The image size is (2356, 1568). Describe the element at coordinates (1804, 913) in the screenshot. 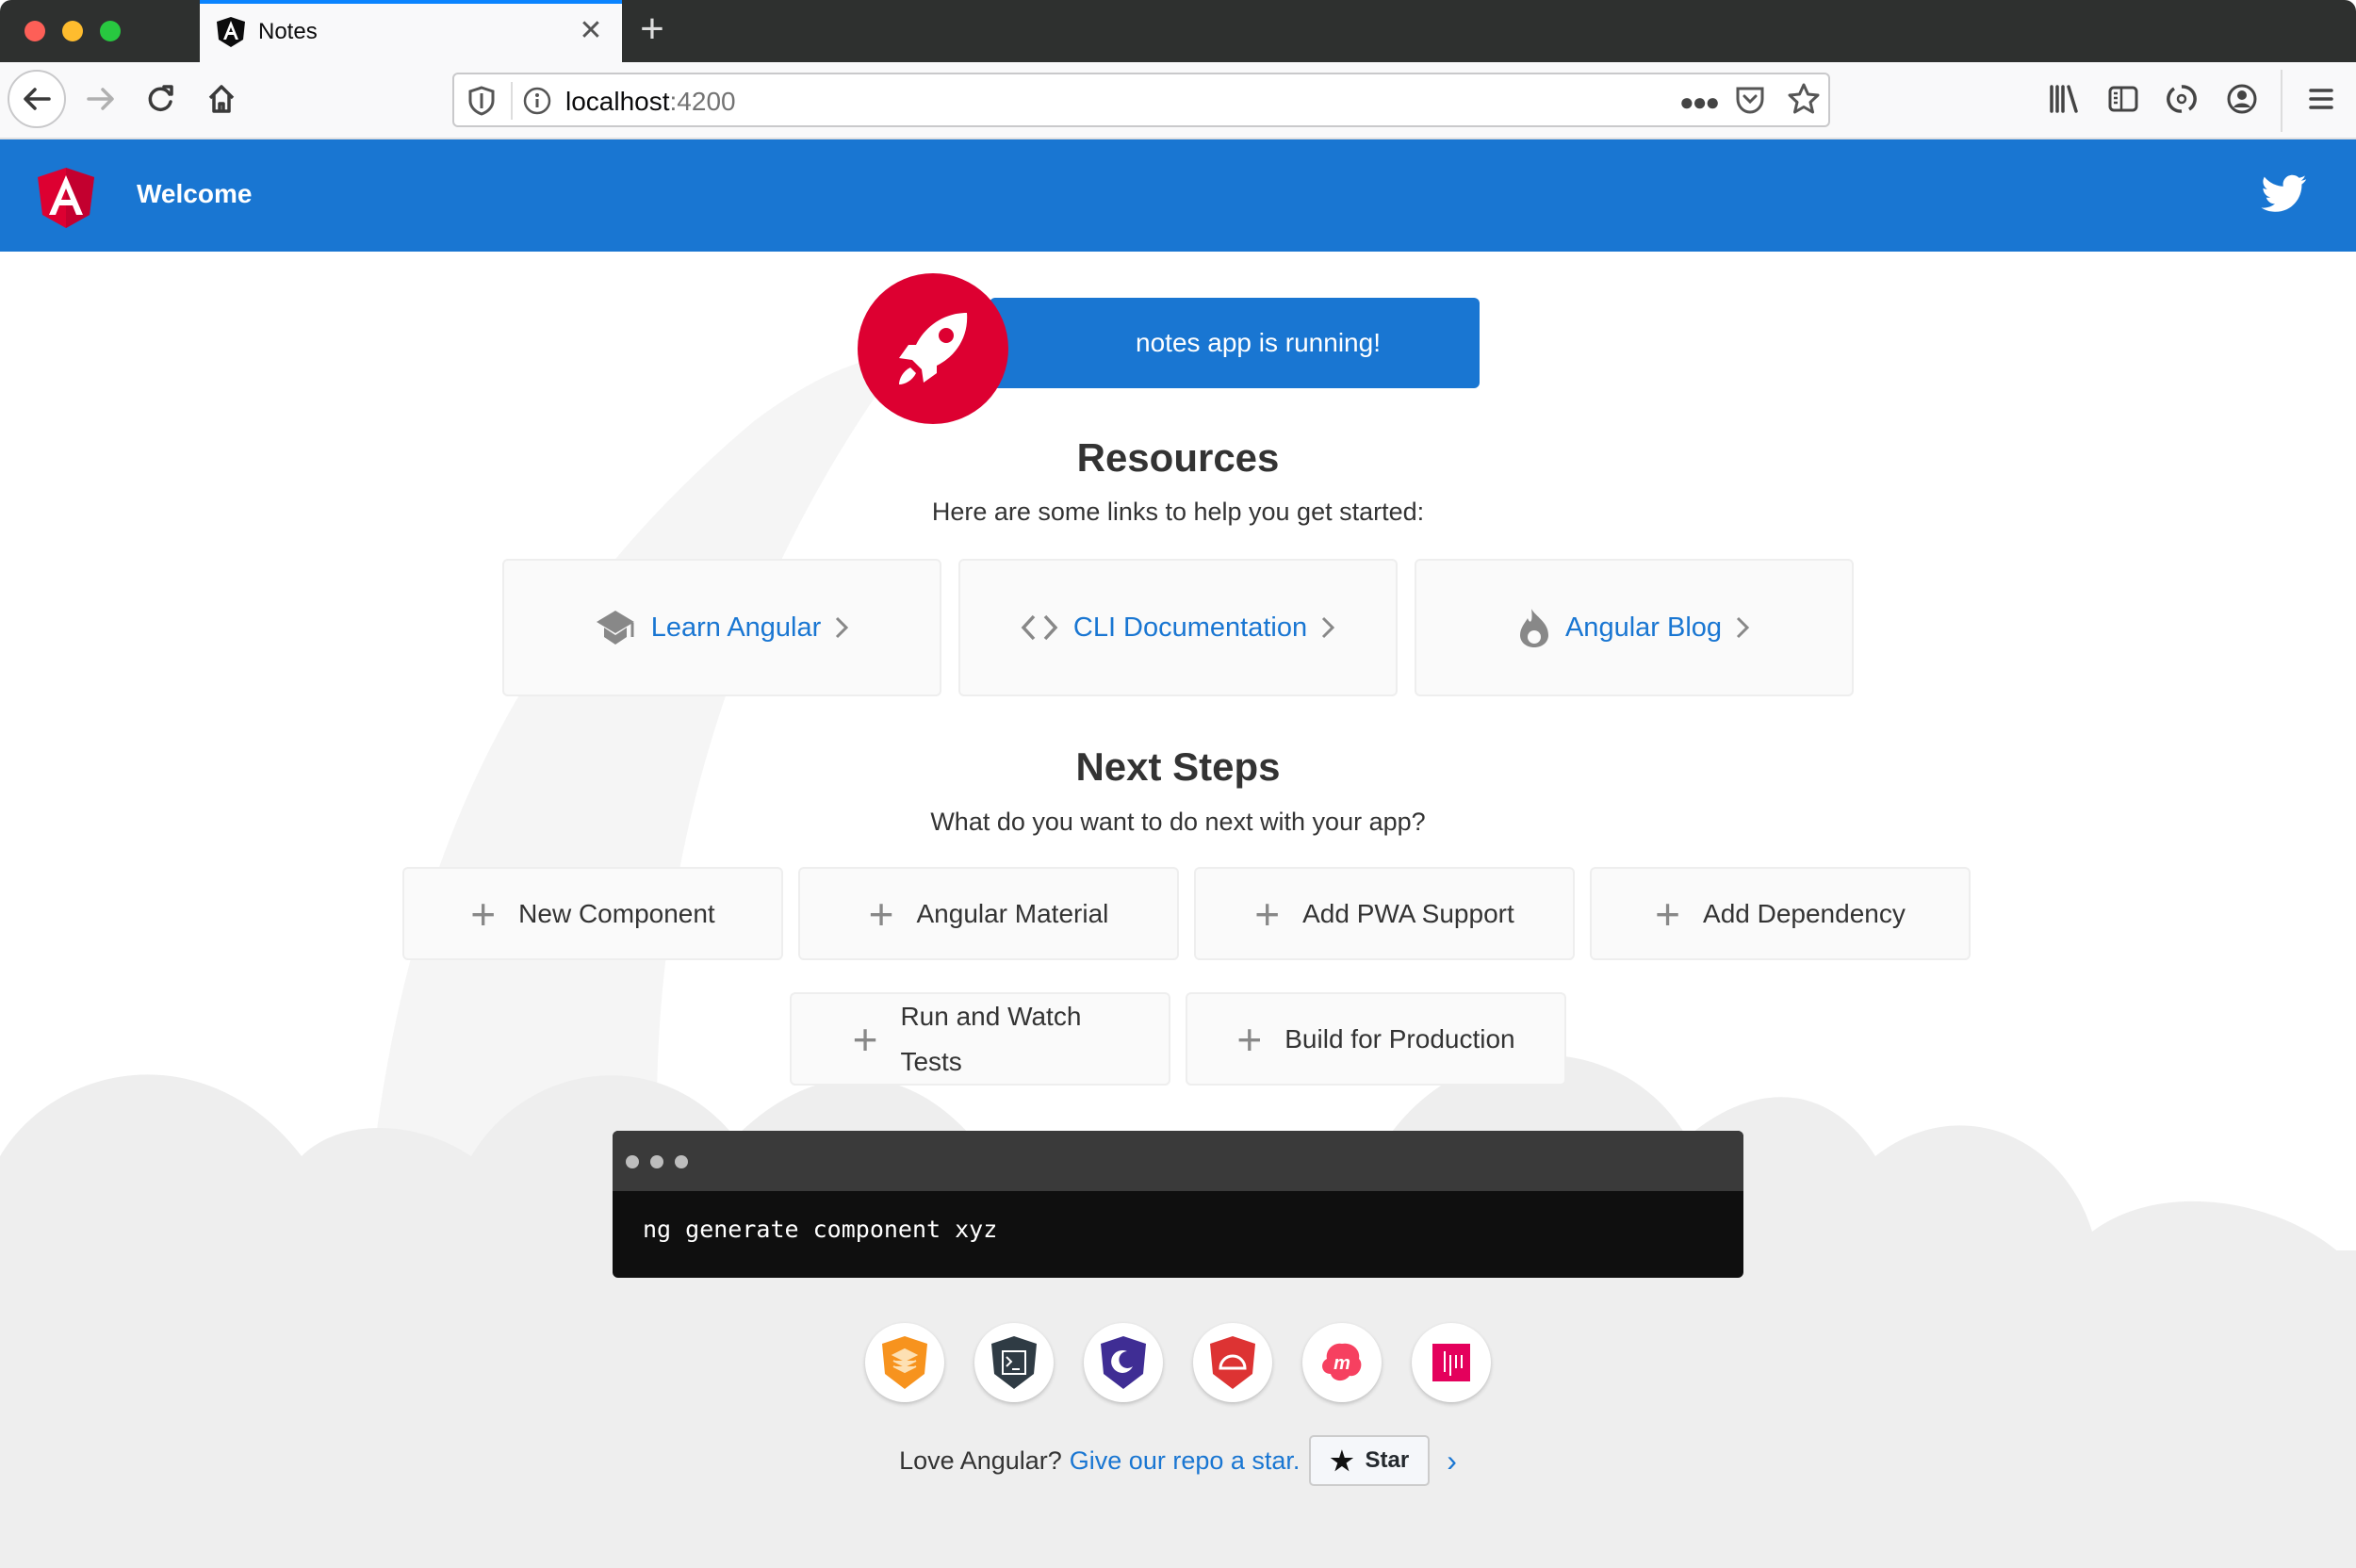

I see `card-label: Add Dependency` at that location.